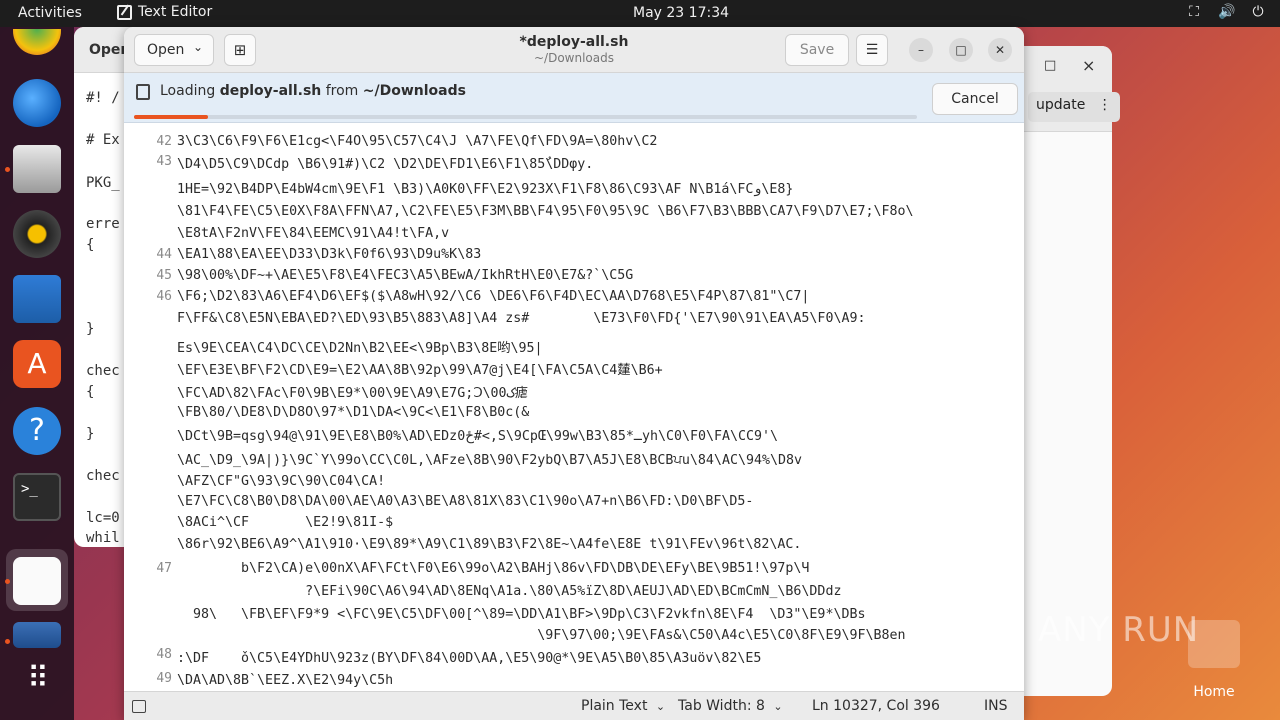 This screenshot has width=1280, height=720. What do you see at coordinates (37, 299) in the screenshot?
I see `writer-icon` at bounding box center [37, 299].